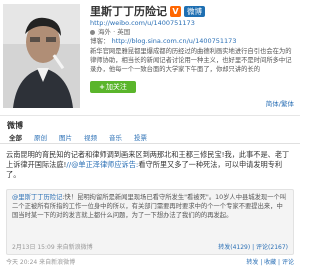 Image resolution: width=320 pixels, height=278 pixels. Describe the element at coordinates (174, 41) in the screenshot. I see `blog-link: http://blog.sina.com.cn/u/1400751173` at that location.